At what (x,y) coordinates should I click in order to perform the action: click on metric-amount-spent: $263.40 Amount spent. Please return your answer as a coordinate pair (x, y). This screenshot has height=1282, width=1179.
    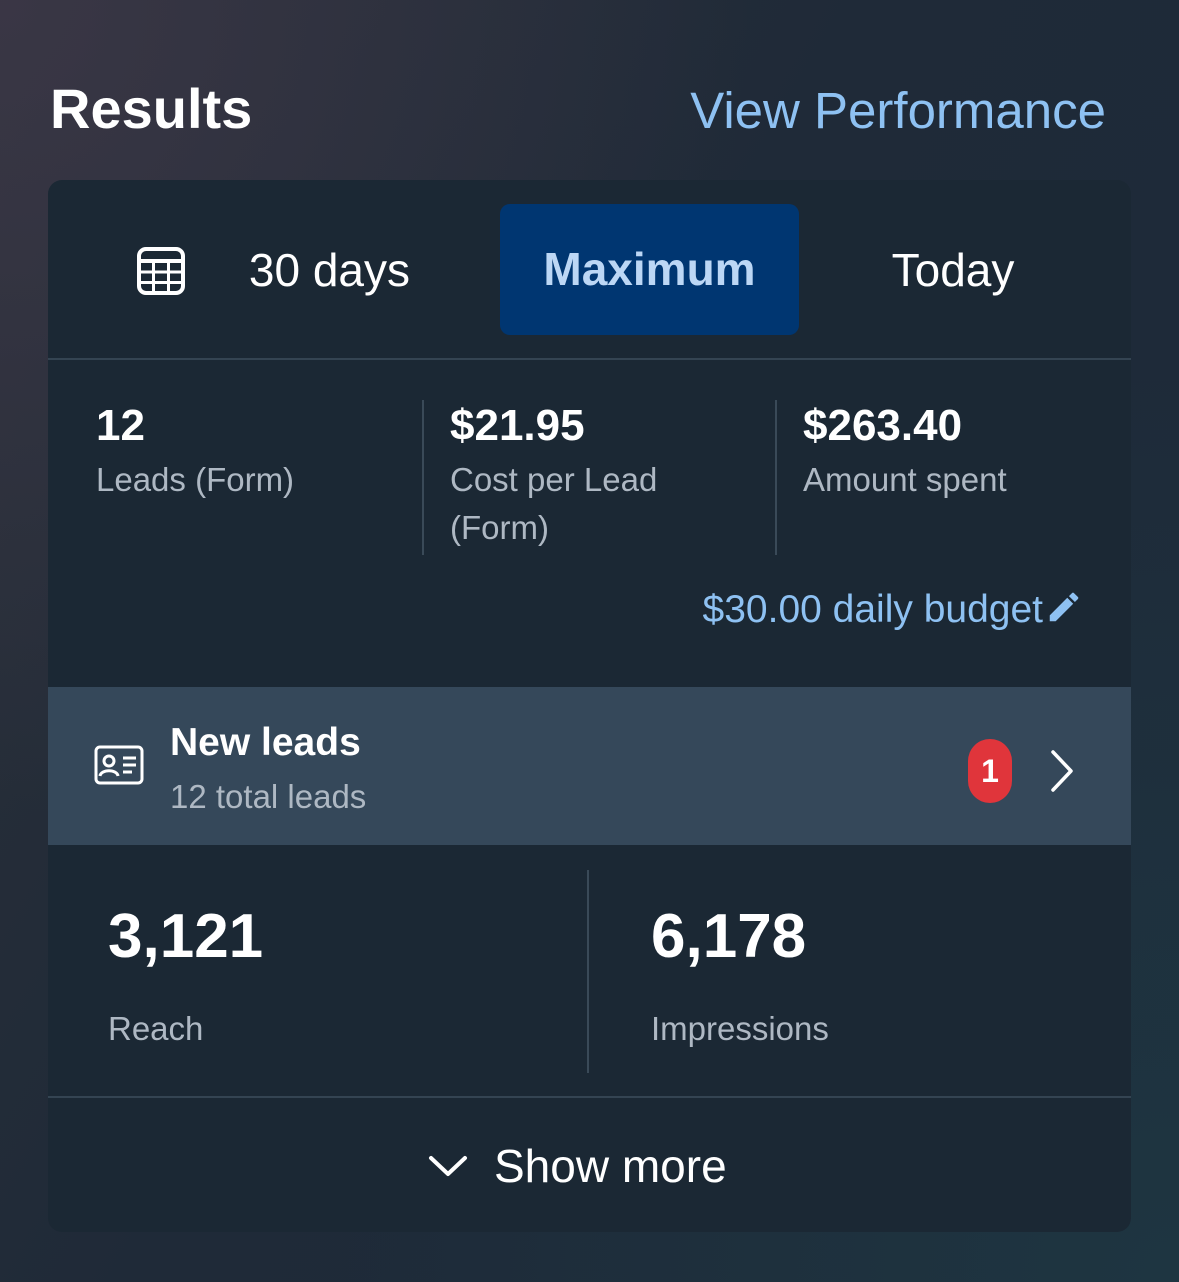
    Looking at the image, I should click on (905, 452).